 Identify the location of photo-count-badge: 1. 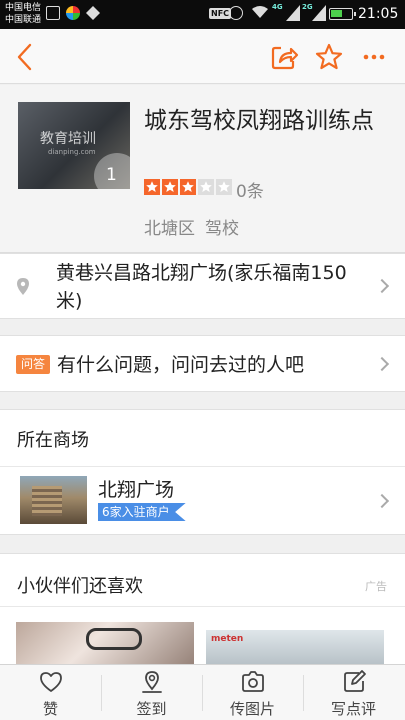
(112, 171).